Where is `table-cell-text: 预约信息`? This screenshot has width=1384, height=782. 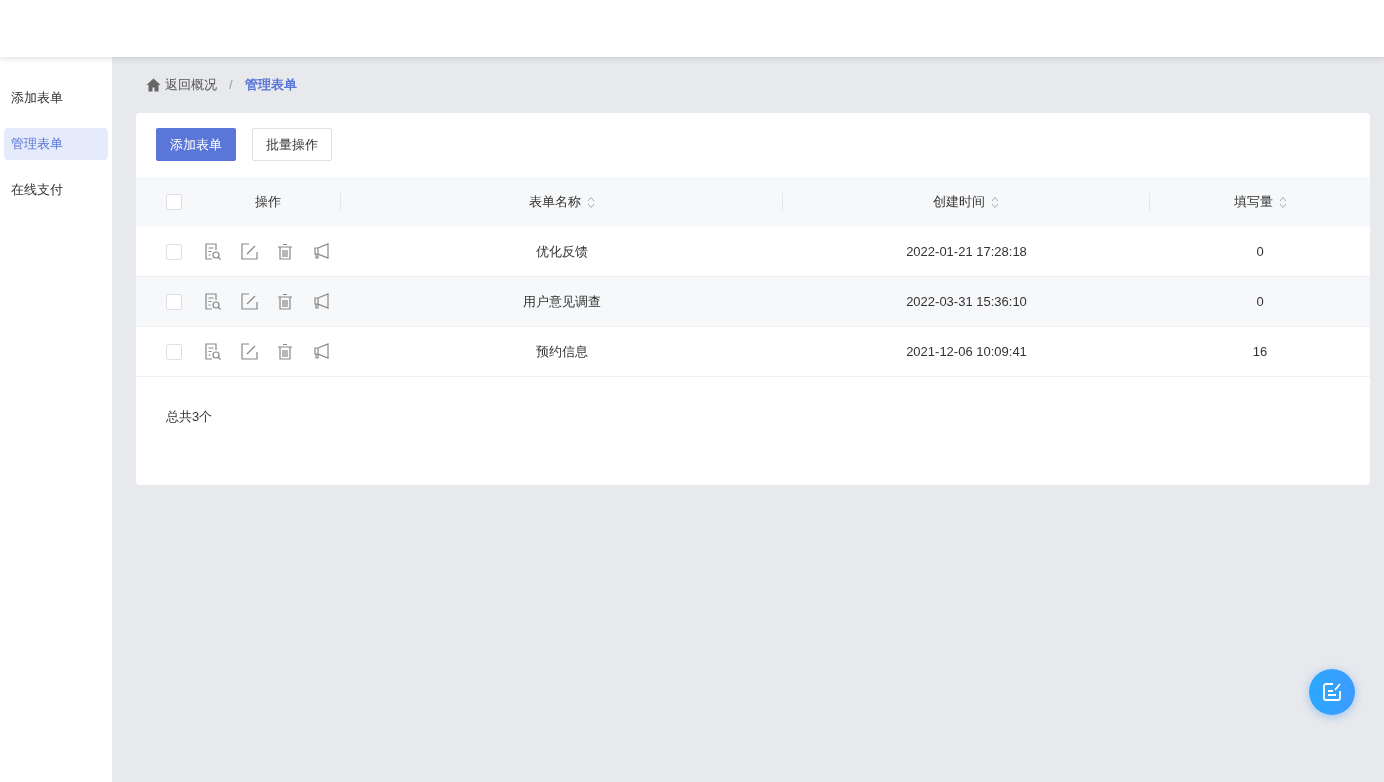 table-cell-text: 预约信息 is located at coordinates (562, 351).